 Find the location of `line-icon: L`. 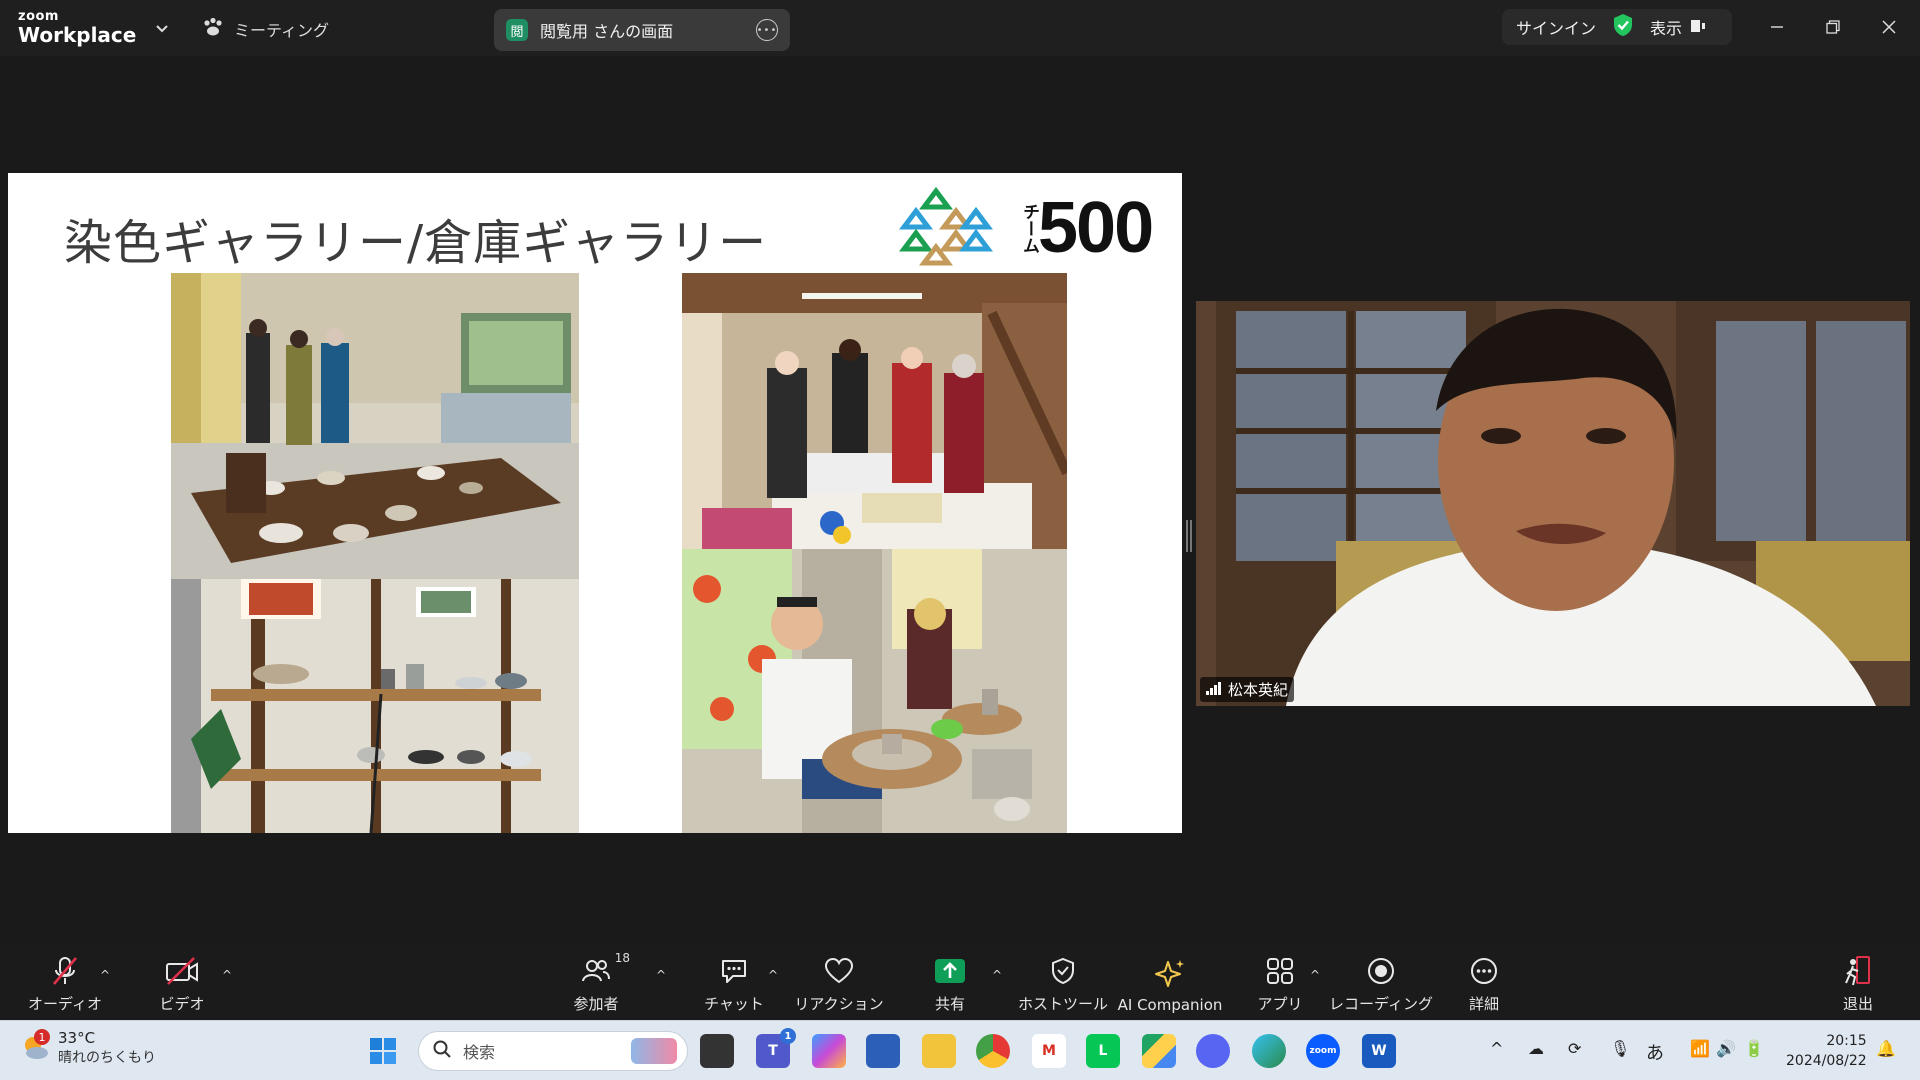

line-icon: L is located at coordinates (1103, 1051).